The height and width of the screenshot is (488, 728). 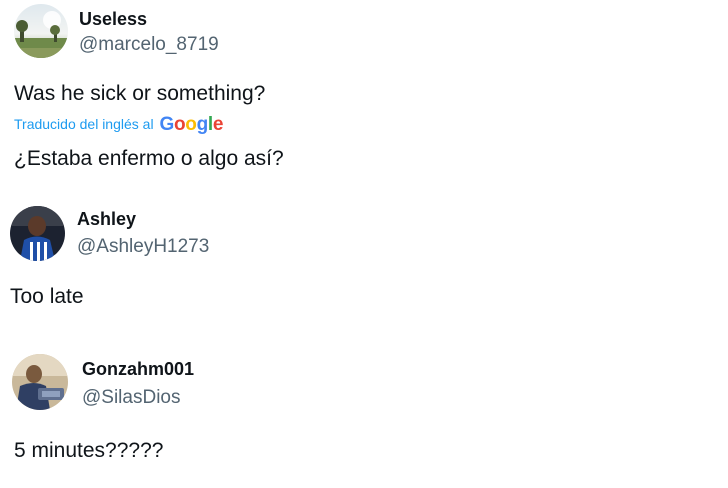 I want to click on translation-attribution-link: Traducido del inglés al Google, so click(x=118, y=124).